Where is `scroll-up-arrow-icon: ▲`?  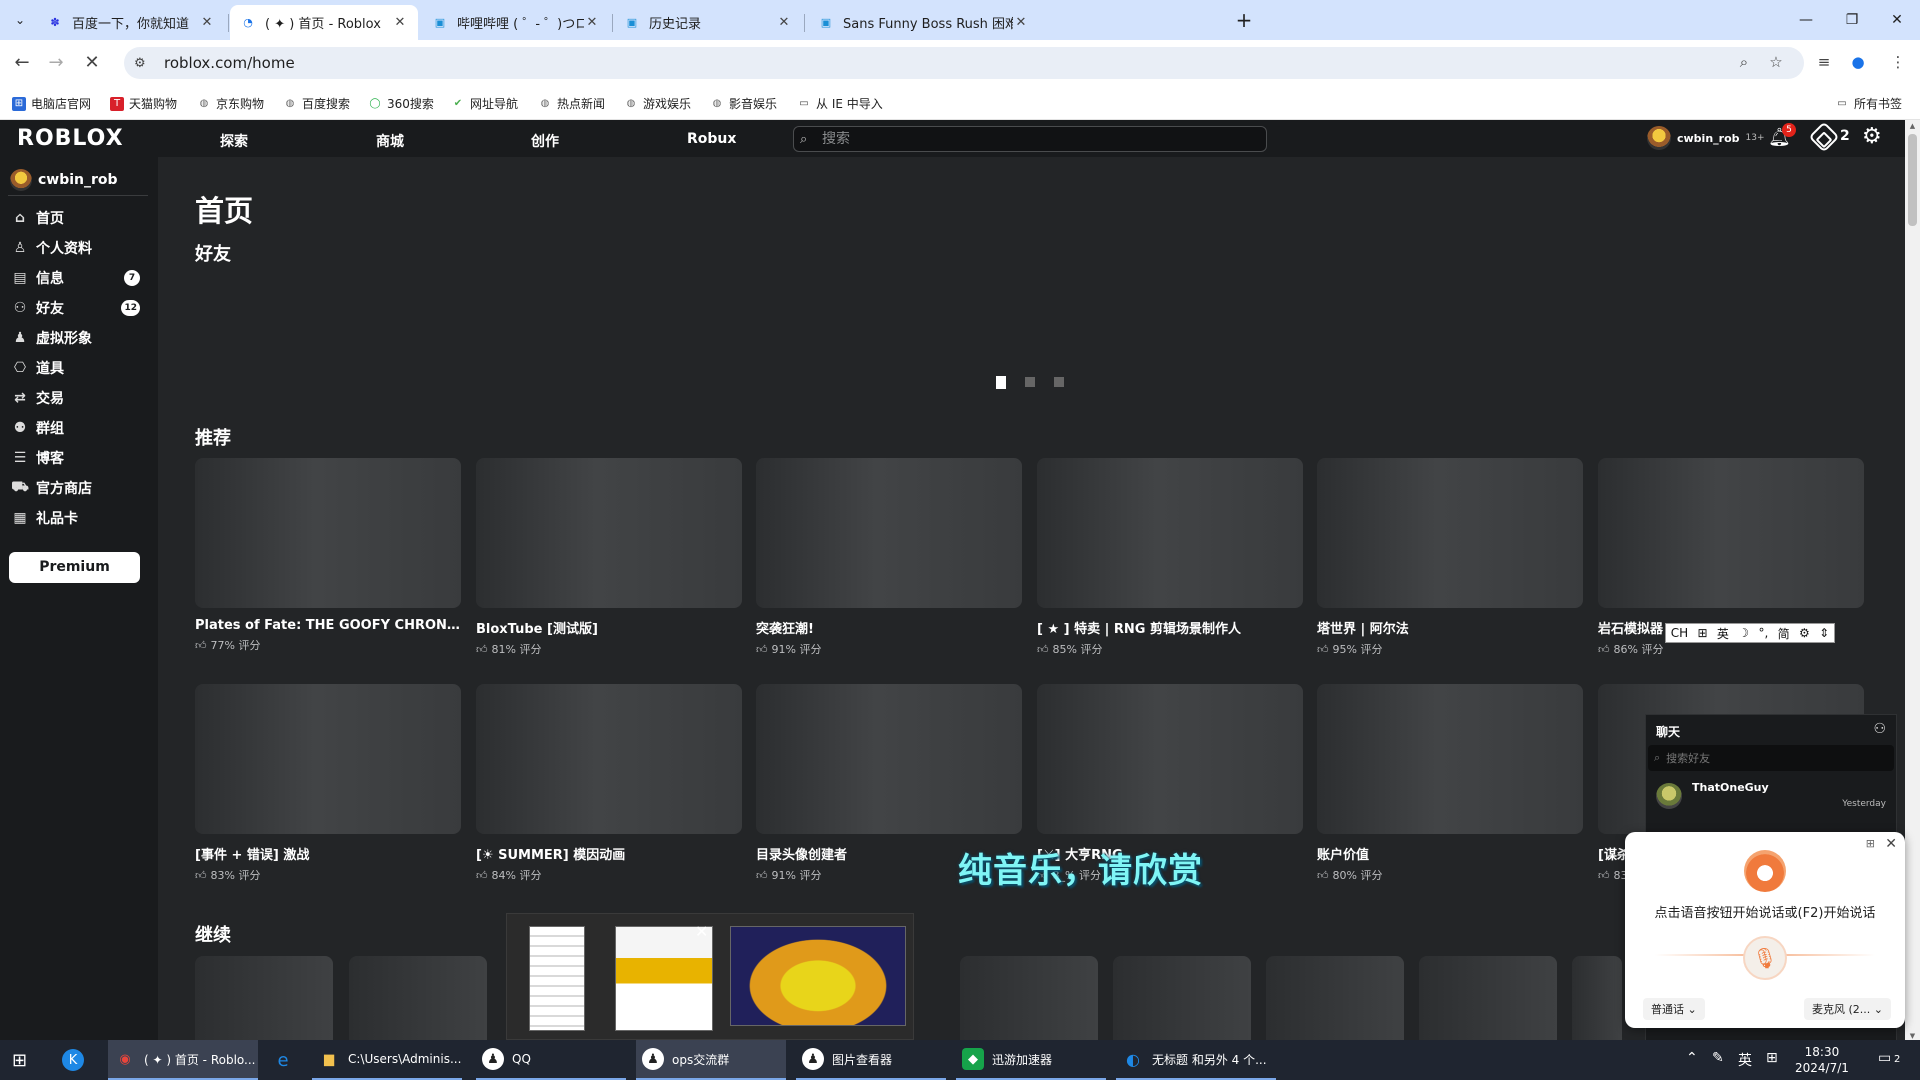
scroll-up-arrow-icon: ▲ is located at coordinates (1912, 126).